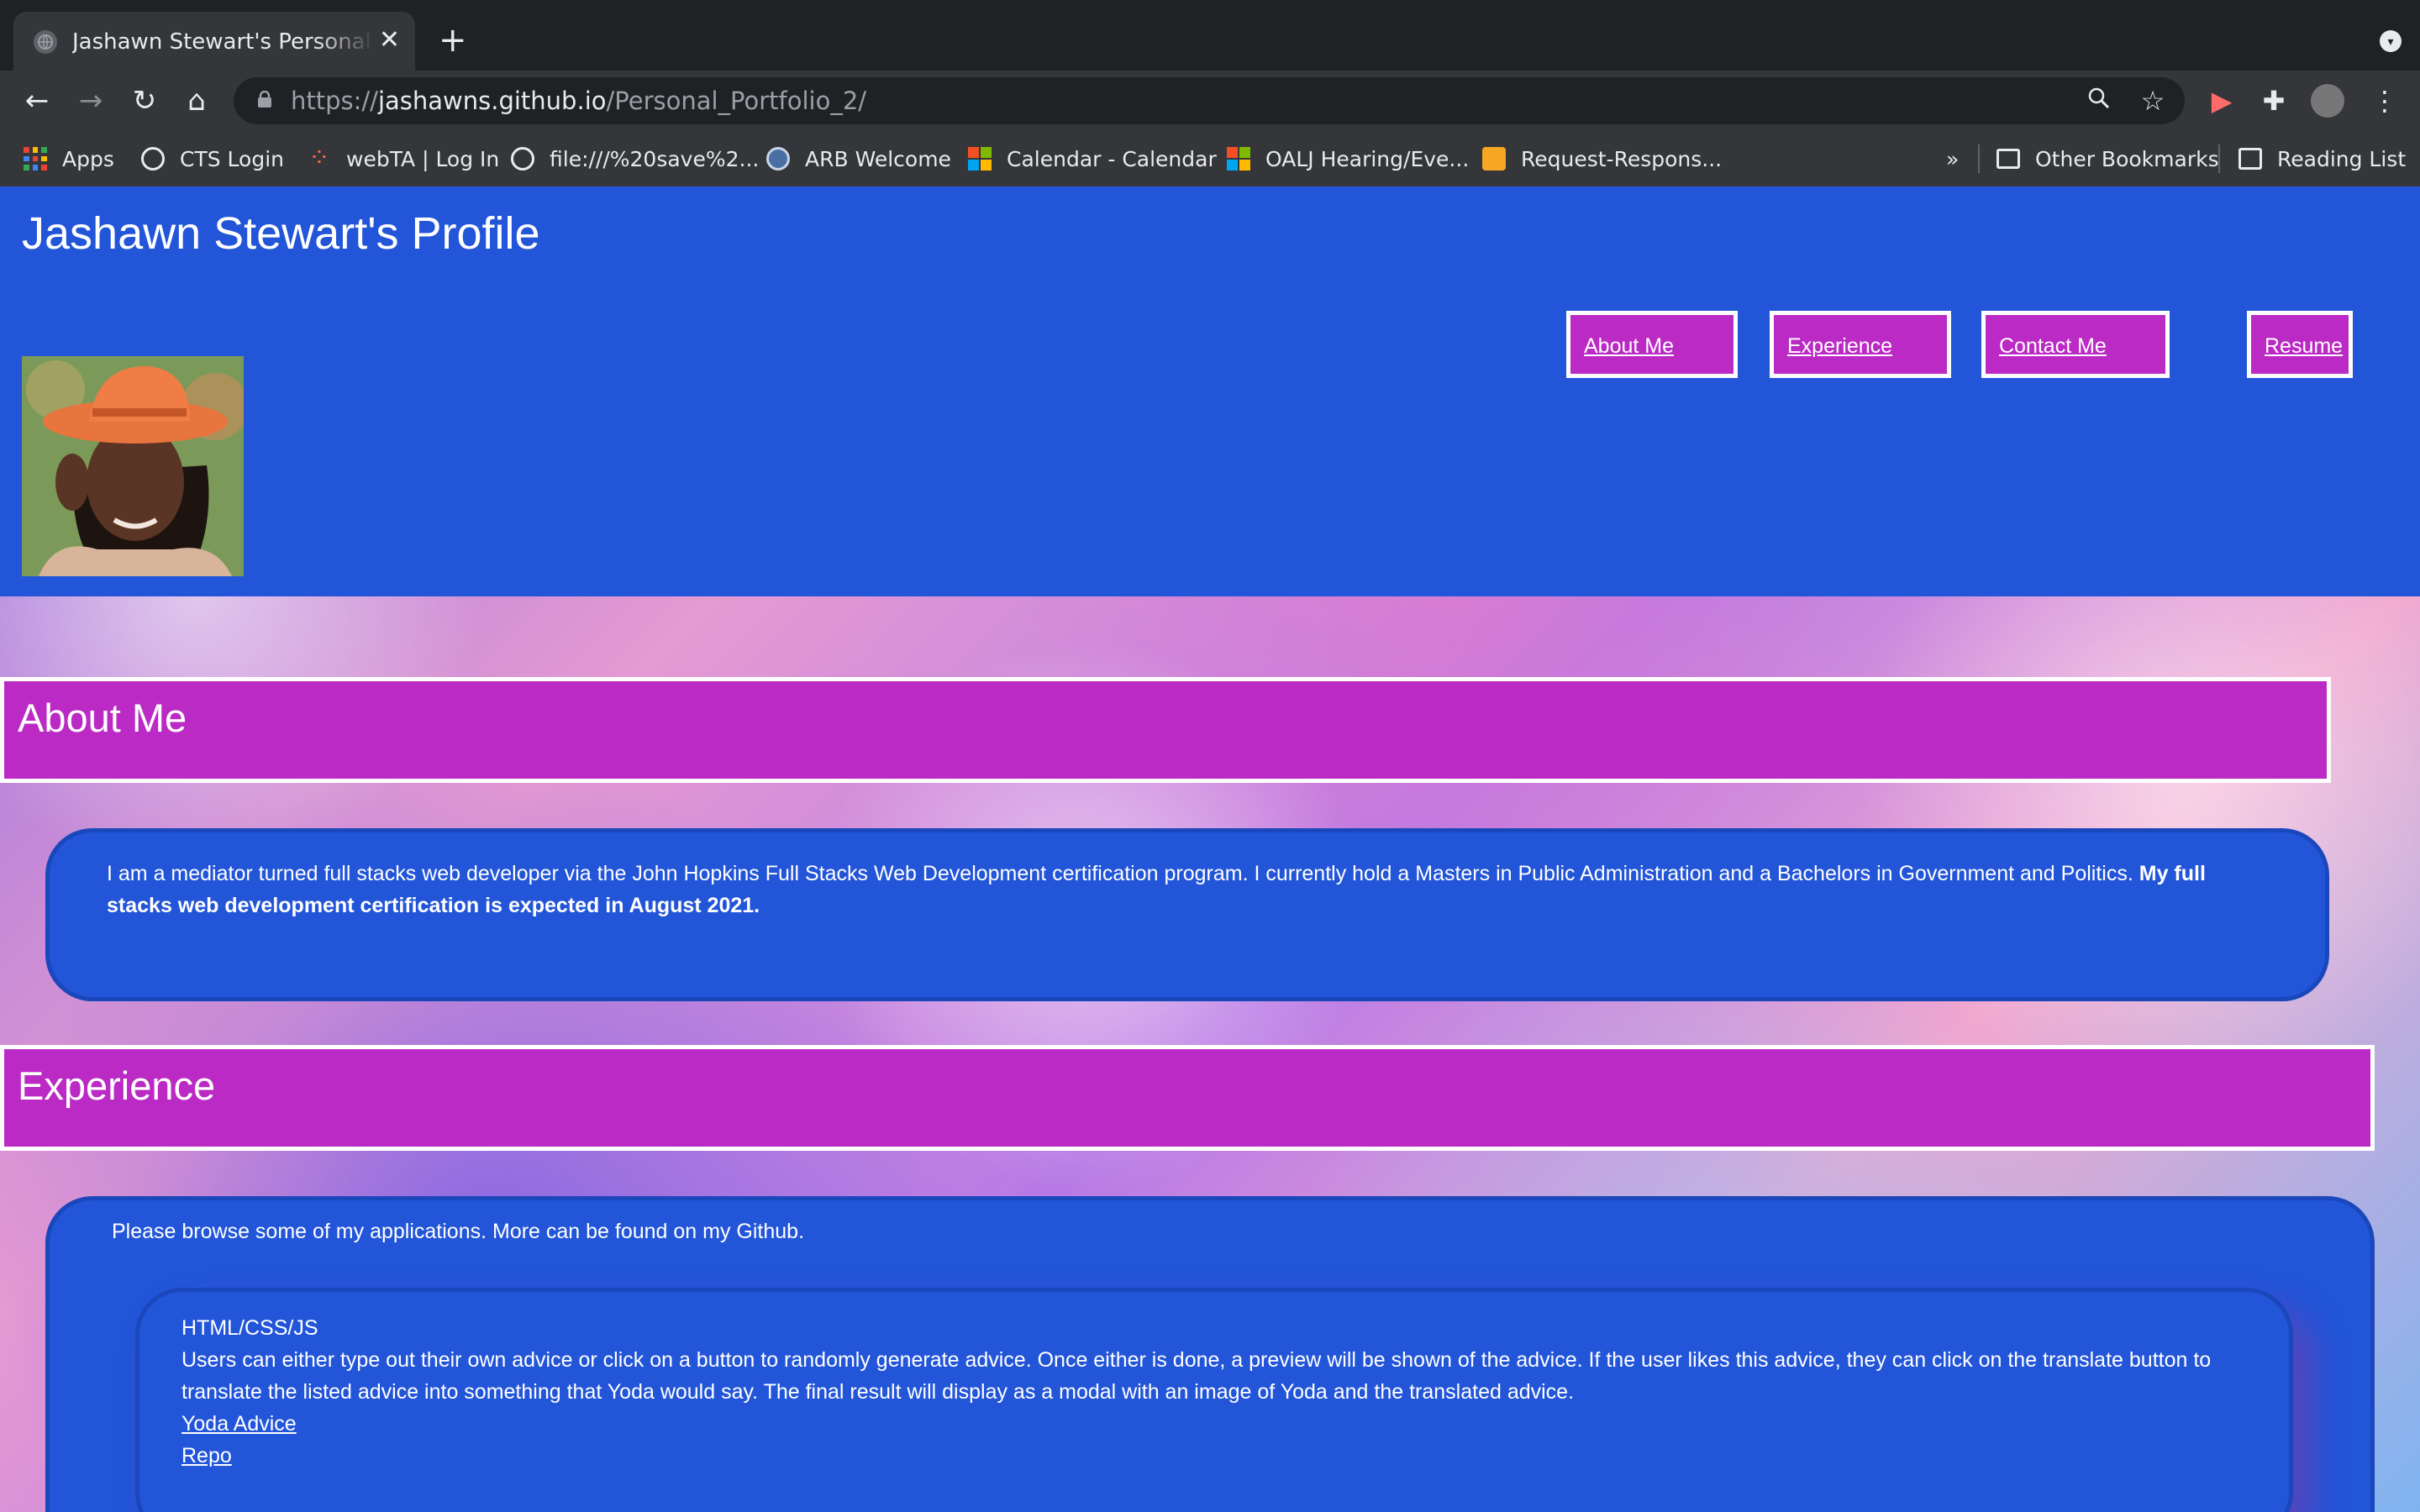 This screenshot has width=2420, height=1512. I want to click on bookmark-apps: Apps, so click(69, 159).